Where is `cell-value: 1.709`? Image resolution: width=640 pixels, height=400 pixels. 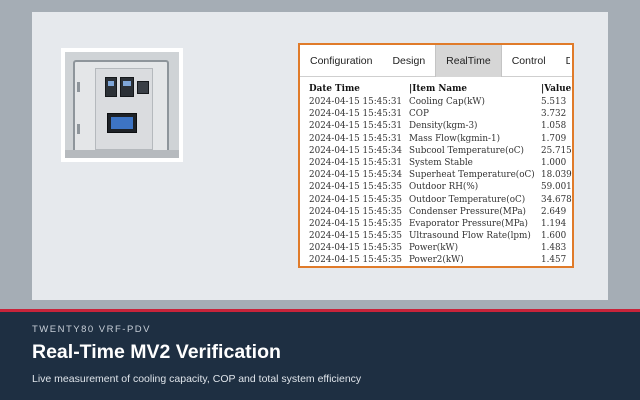 cell-value: 1.709 is located at coordinates (554, 138).